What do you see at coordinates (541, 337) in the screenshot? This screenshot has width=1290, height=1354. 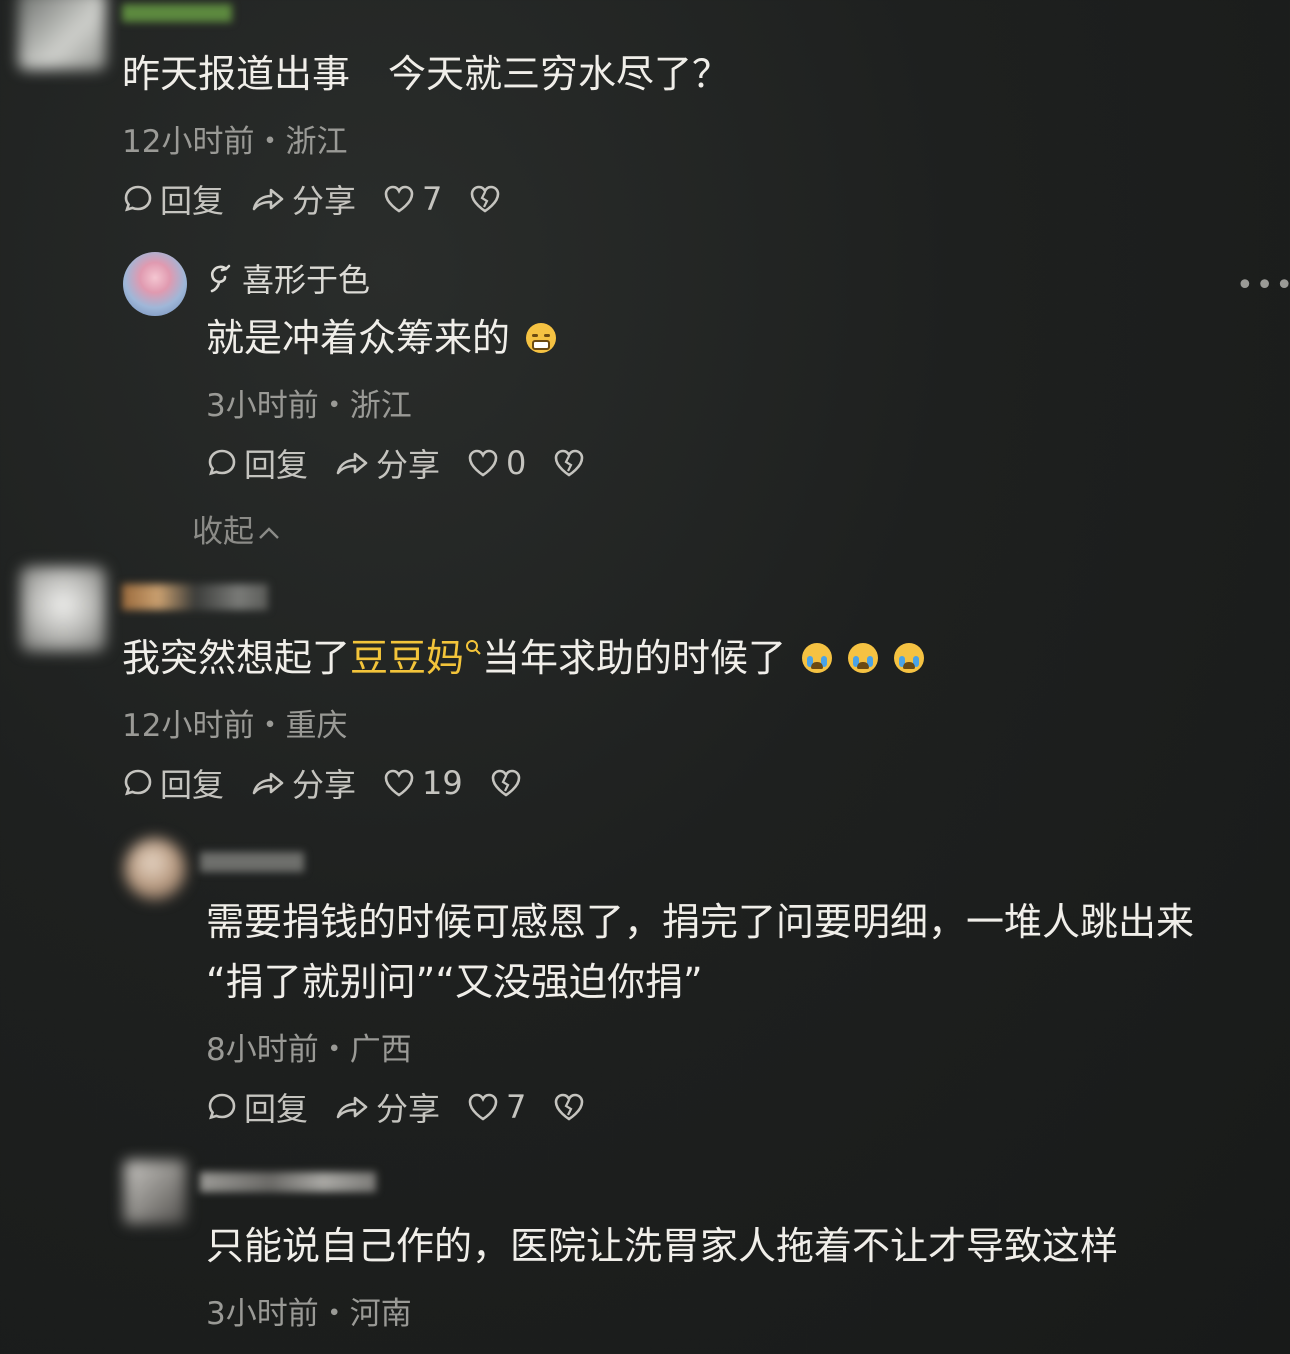 I see `grimace-emoji-icon` at bounding box center [541, 337].